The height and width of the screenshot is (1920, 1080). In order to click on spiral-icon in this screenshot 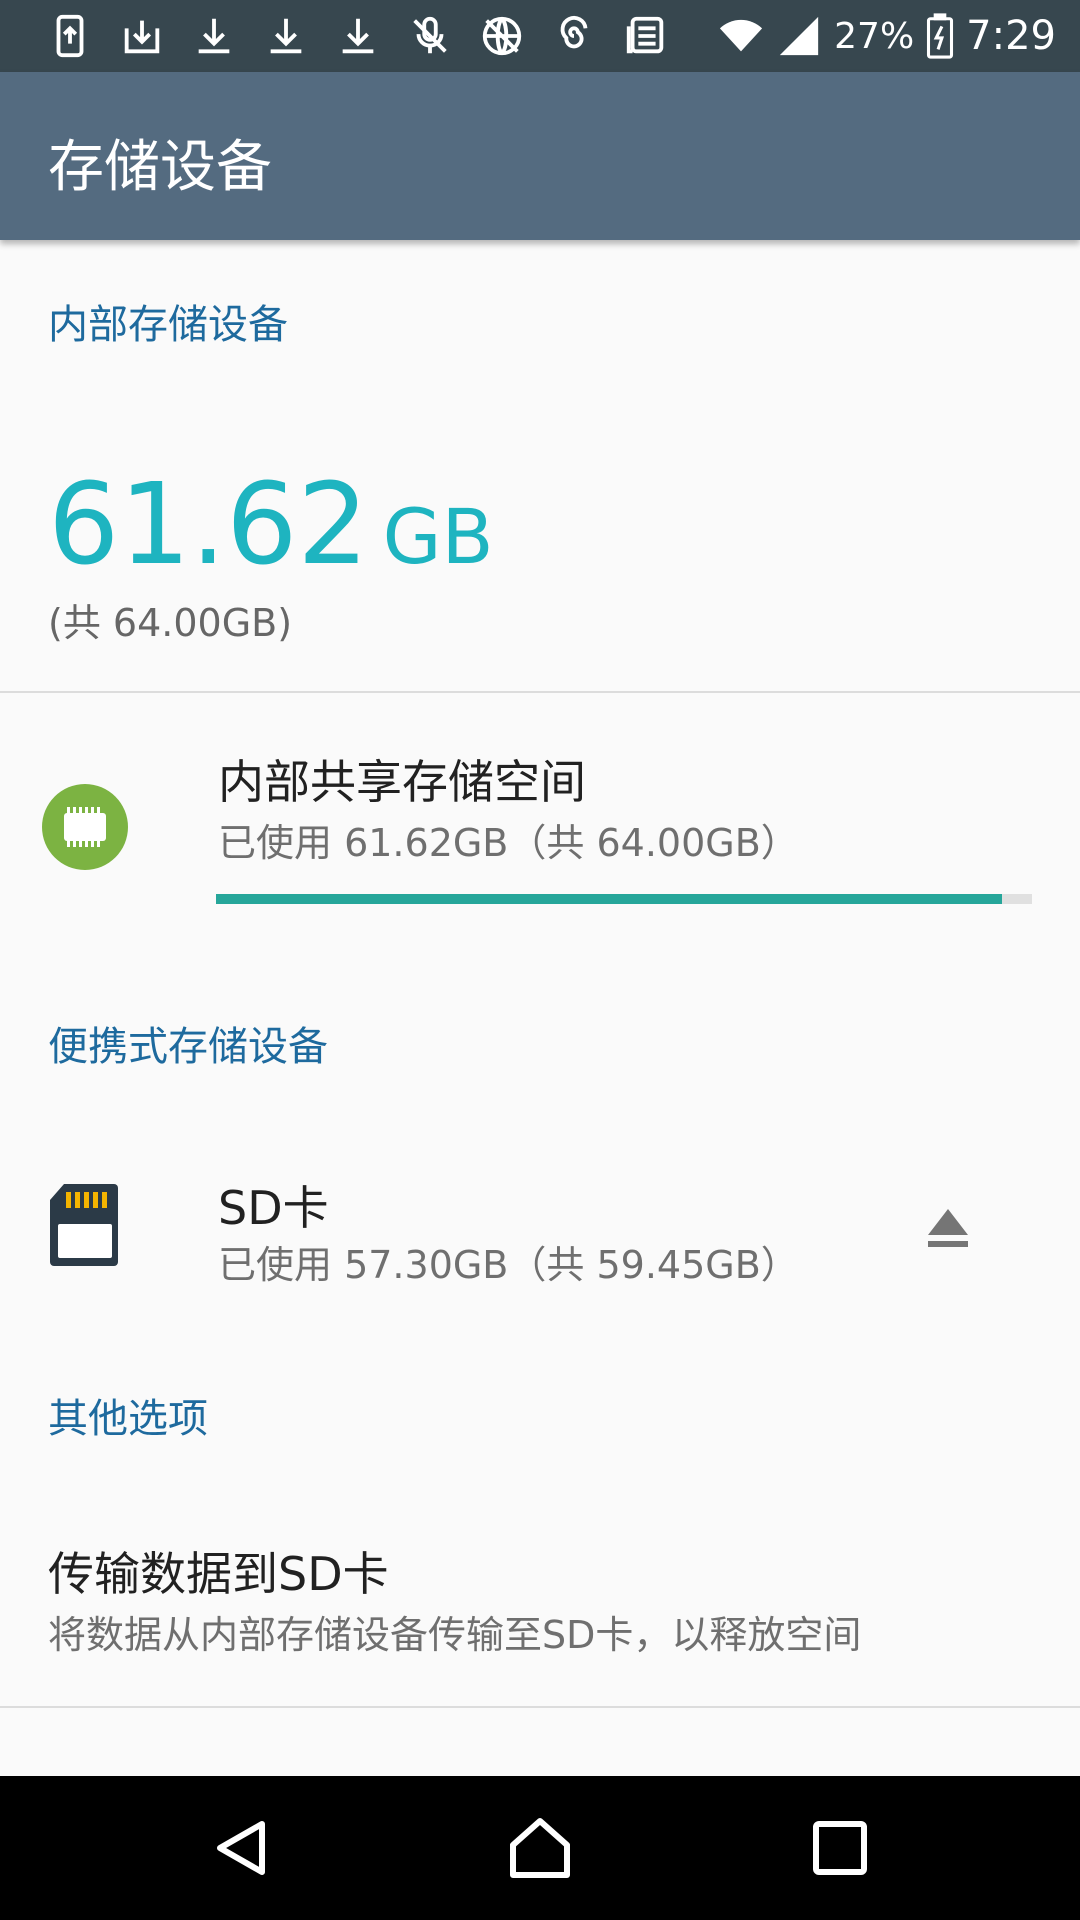, I will do `click(574, 36)`.